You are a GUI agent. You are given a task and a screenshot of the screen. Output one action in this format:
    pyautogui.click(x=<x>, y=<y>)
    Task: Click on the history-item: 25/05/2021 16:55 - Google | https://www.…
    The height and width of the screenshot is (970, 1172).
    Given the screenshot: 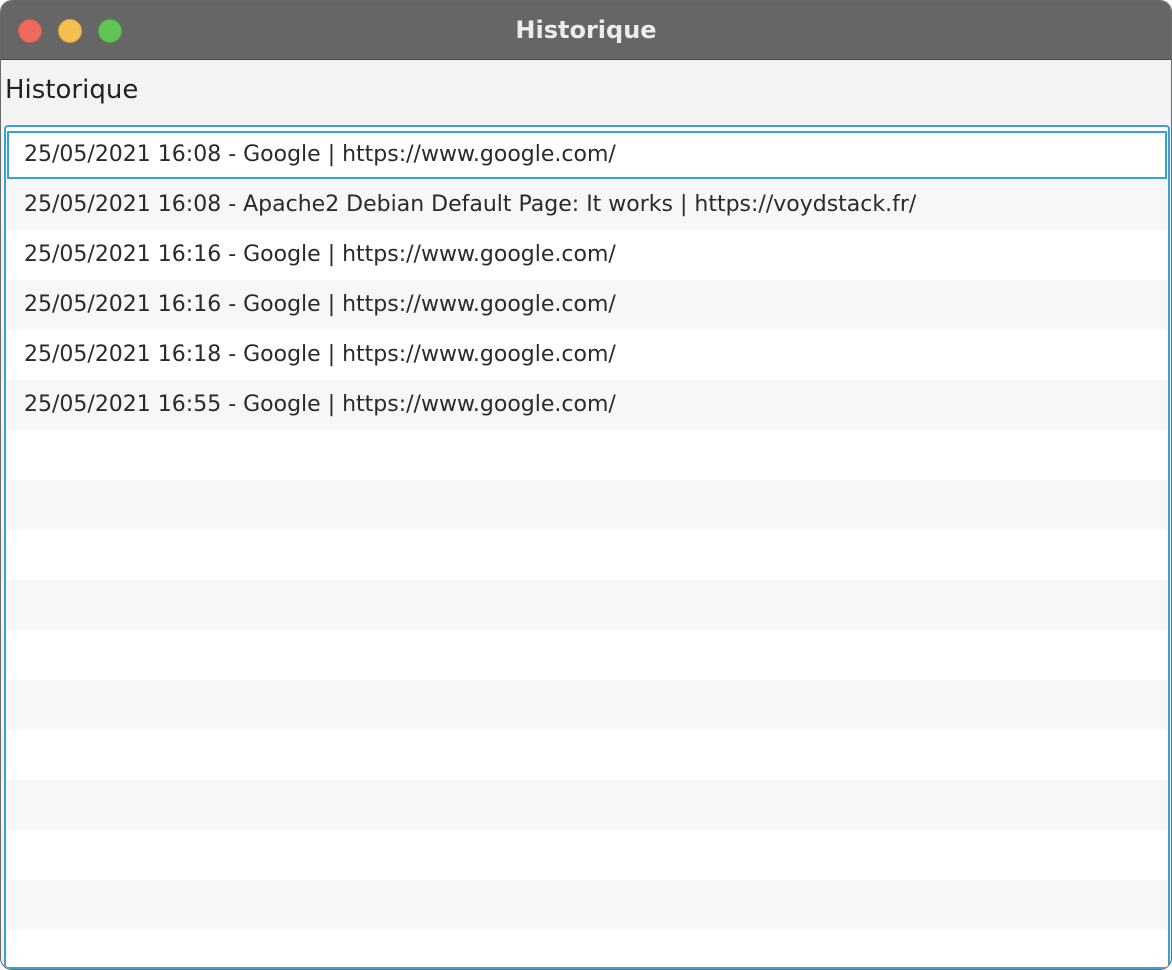 What is the action you would take?
    pyautogui.click(x=587, y=405)
    